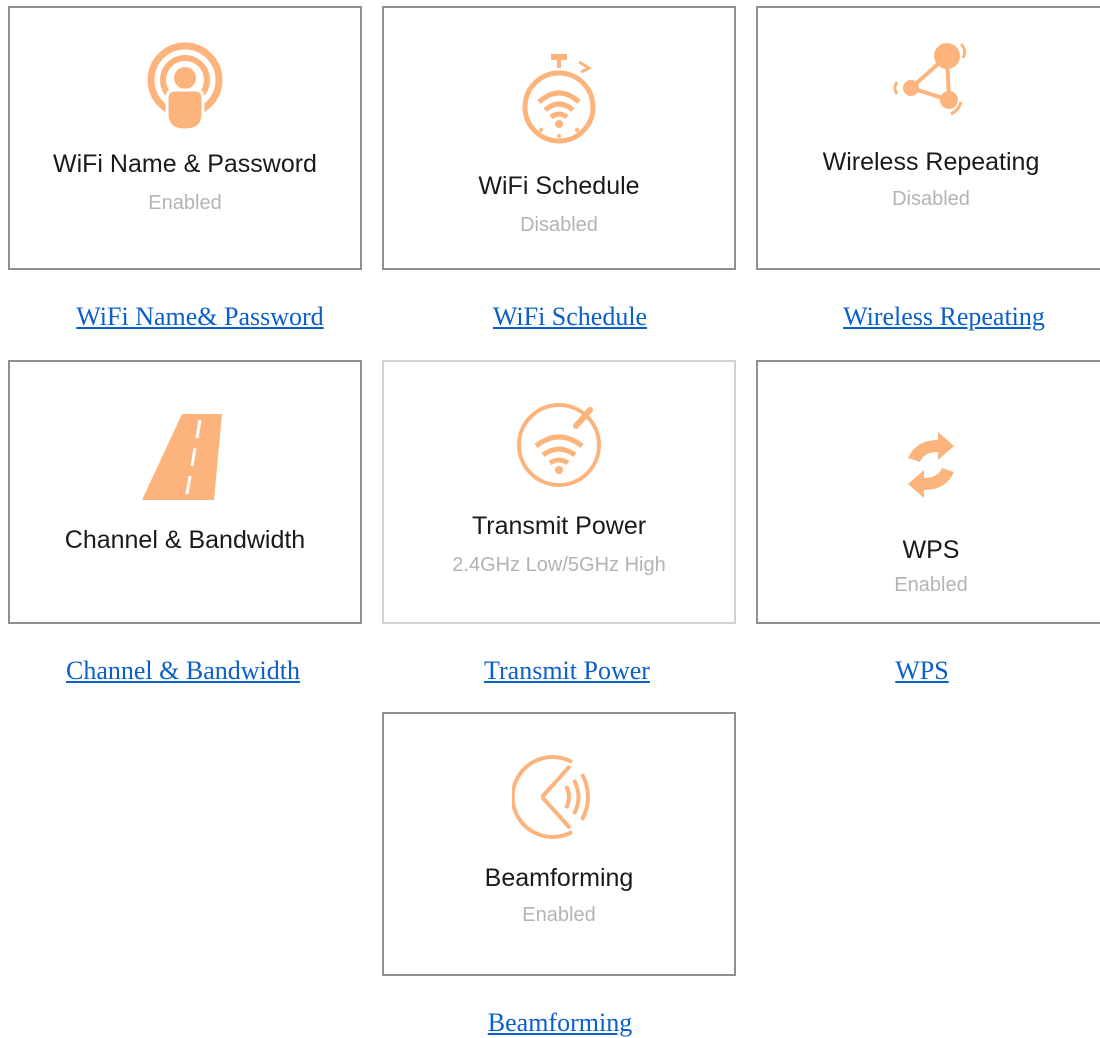 The image size is (1100, 1038). Describe the element at coordinates (185, 87) in the screenshot. I see `wifi-hotspot-person-icon` at that location.